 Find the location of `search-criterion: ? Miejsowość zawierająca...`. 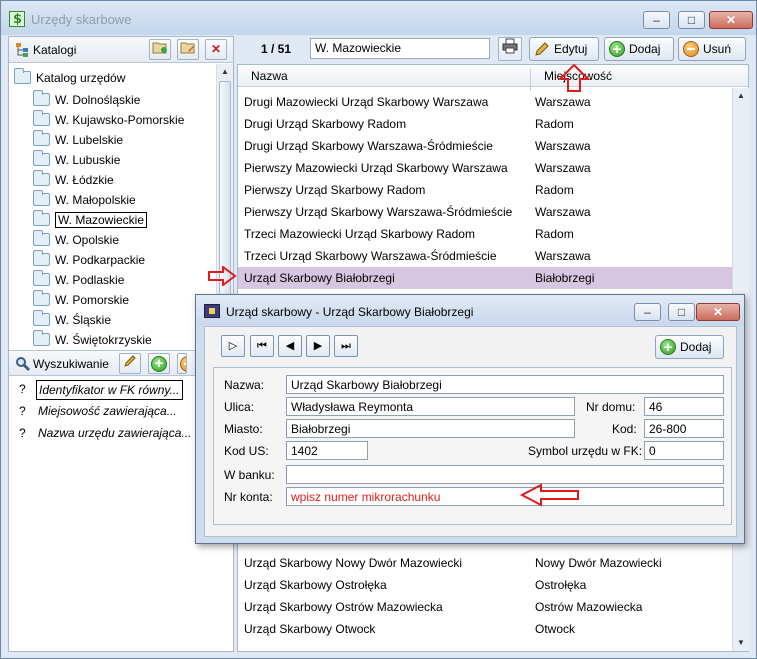

search-criterion: ? Miejsowość zawierająca... is located at coordinates (119, 412).